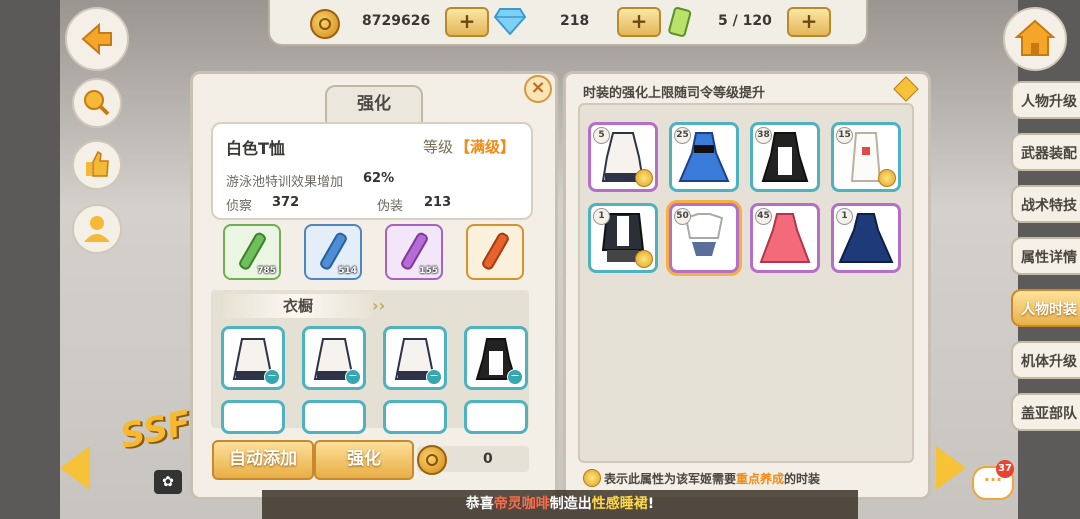  I want to click on diamond-icon, so click(510, 21).